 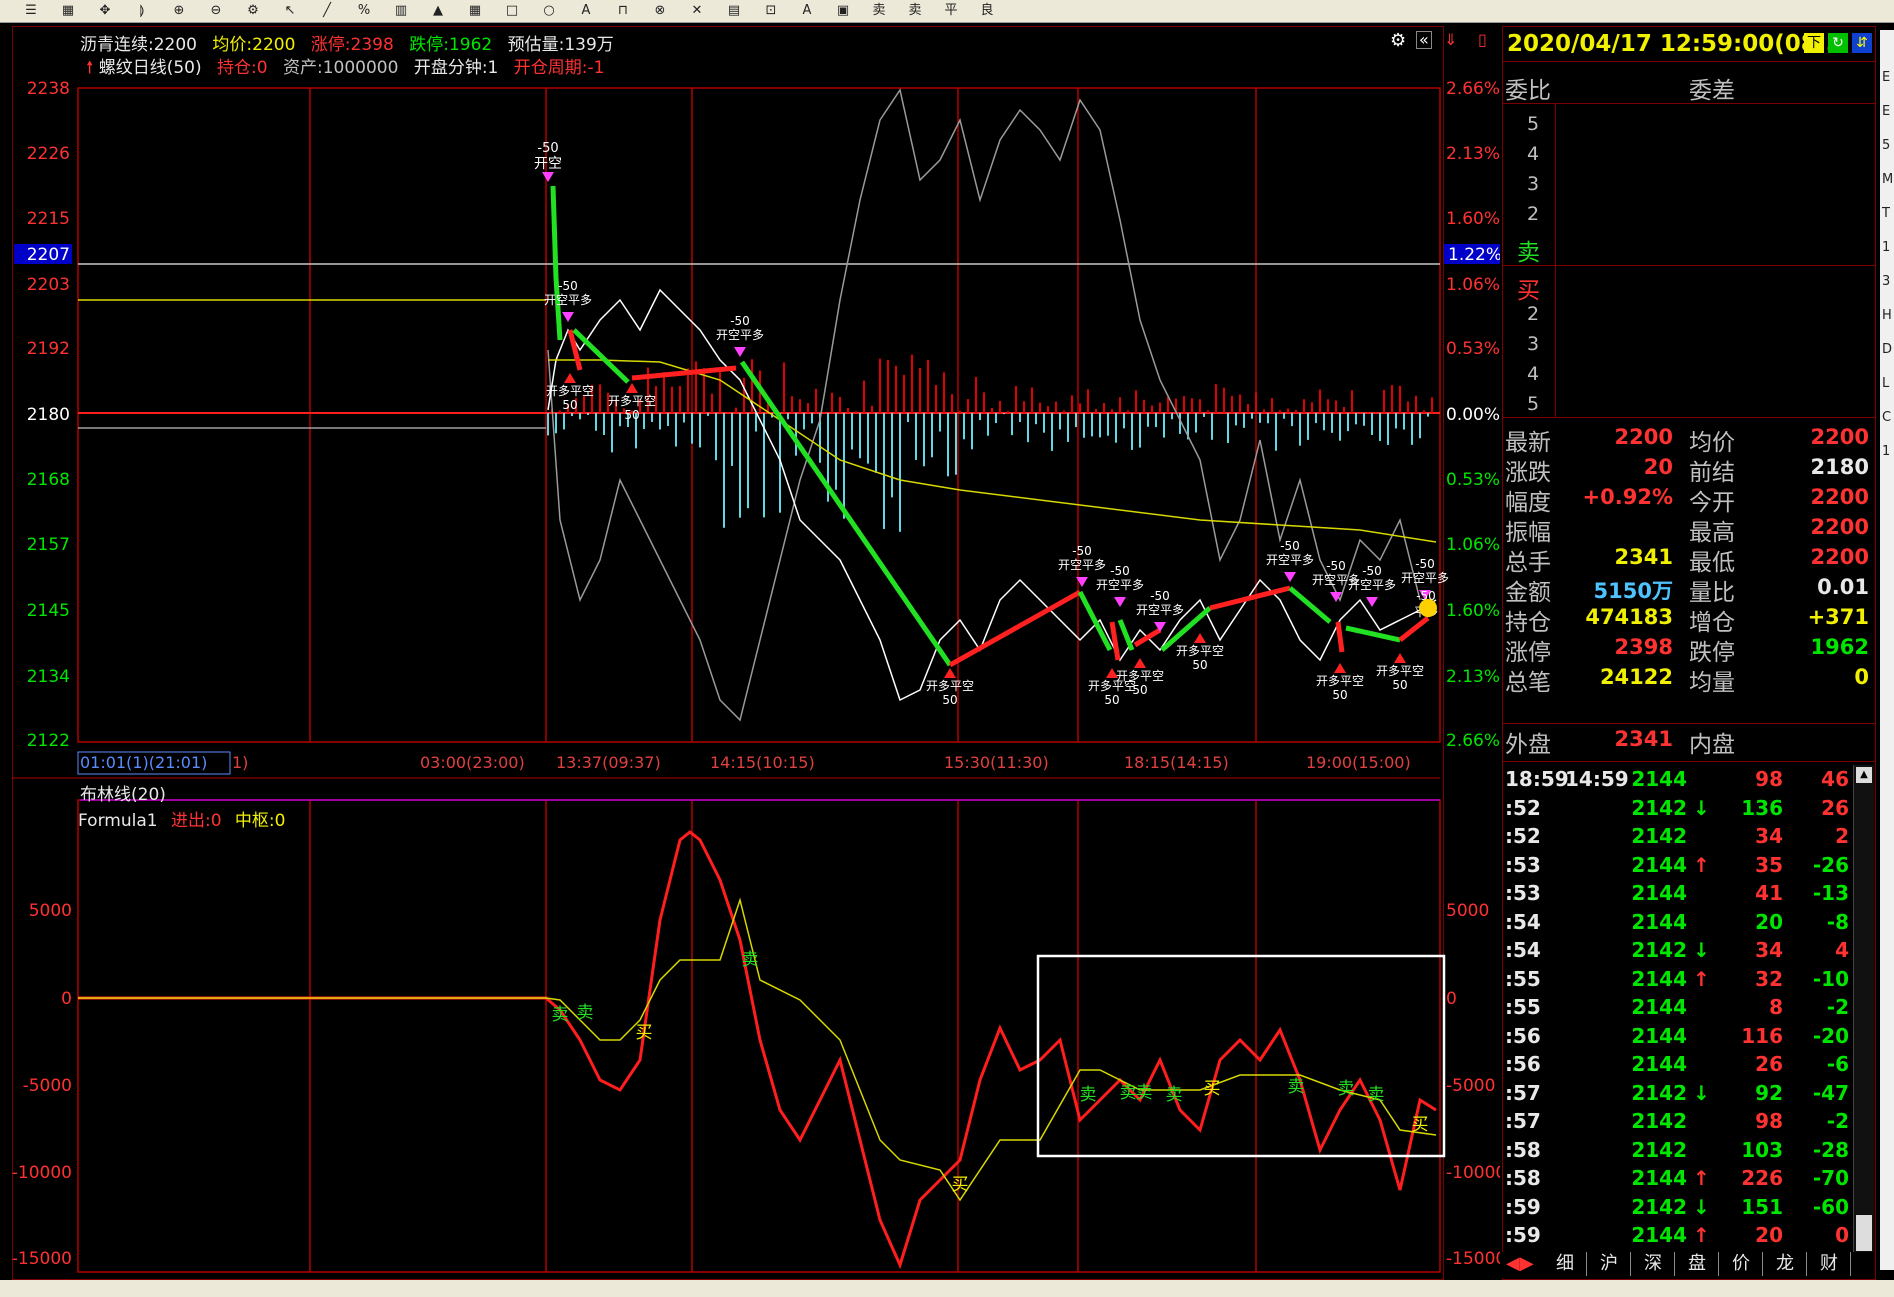 What do you see at coordinates (472, 762) in the screenshot?
I see `time-tick: 03:00(23:00)` at bounding box center [472, 762].